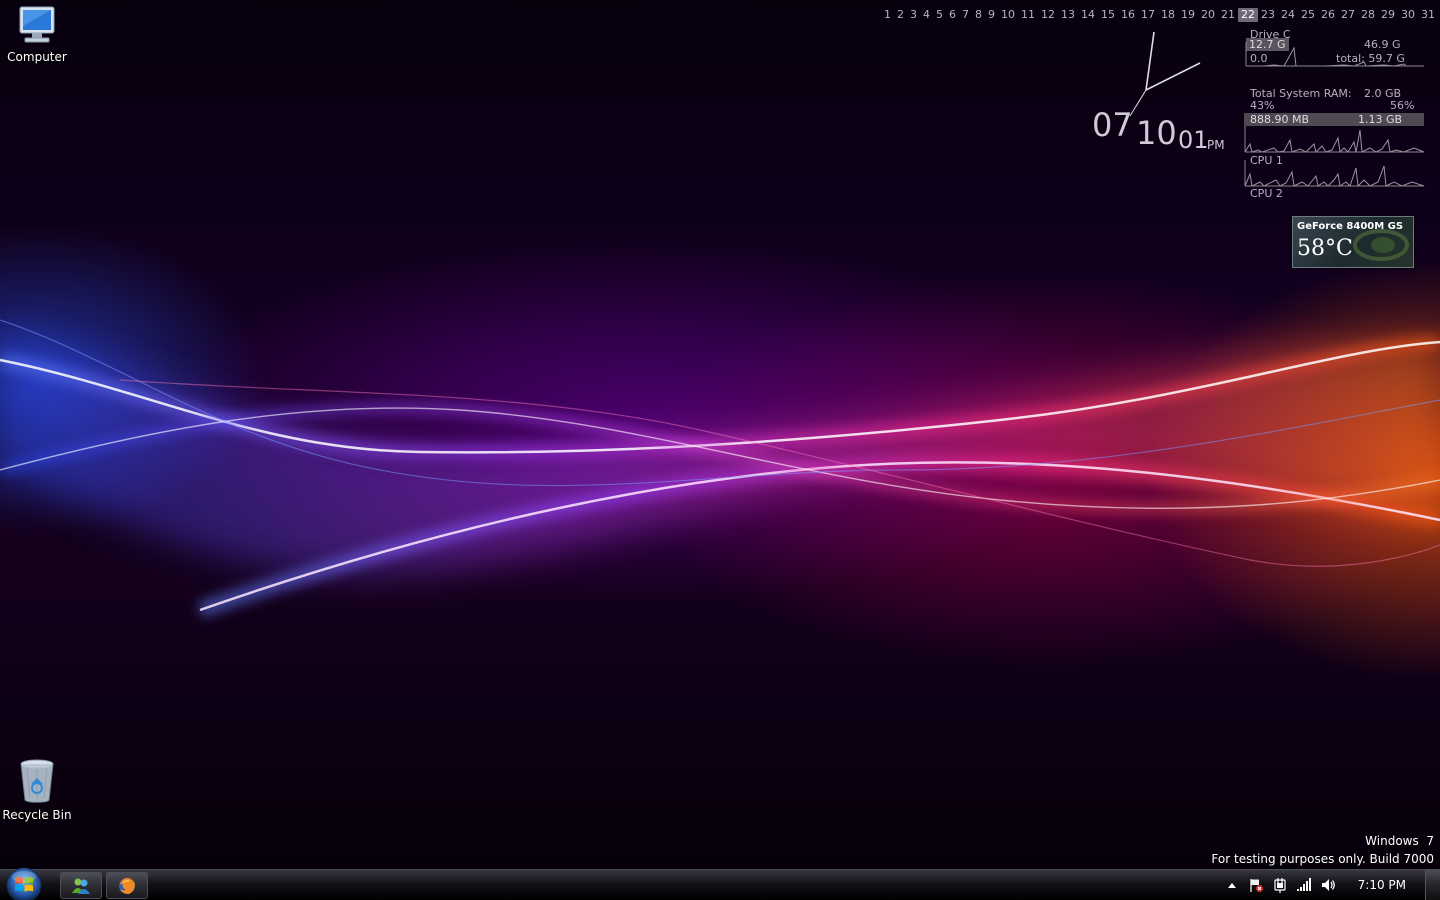 The image size is (1440, 900). What do you see at coordinates (1168, 15) in the screenshot?
I see `calendar-day: 18` at bounding box center [1168, 15].